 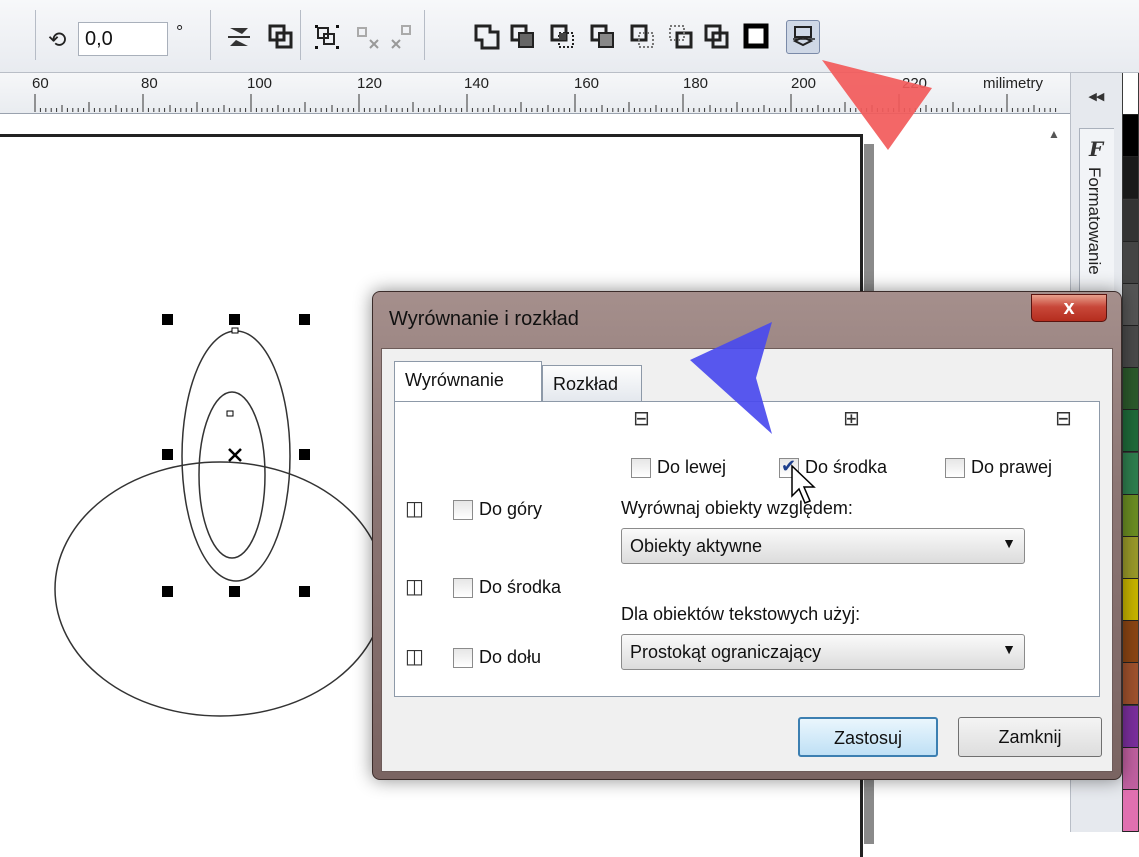 What do you see at coordinates (57, 40) in the screenshot?
I see `rotate-icon: ⟲` at bounding box center [57, 40].